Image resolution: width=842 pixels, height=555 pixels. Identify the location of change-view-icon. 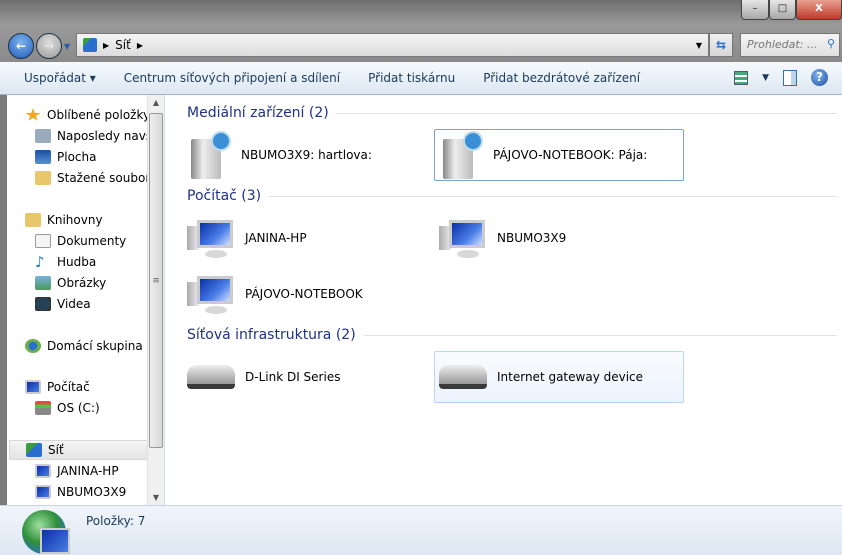
(741, 77).